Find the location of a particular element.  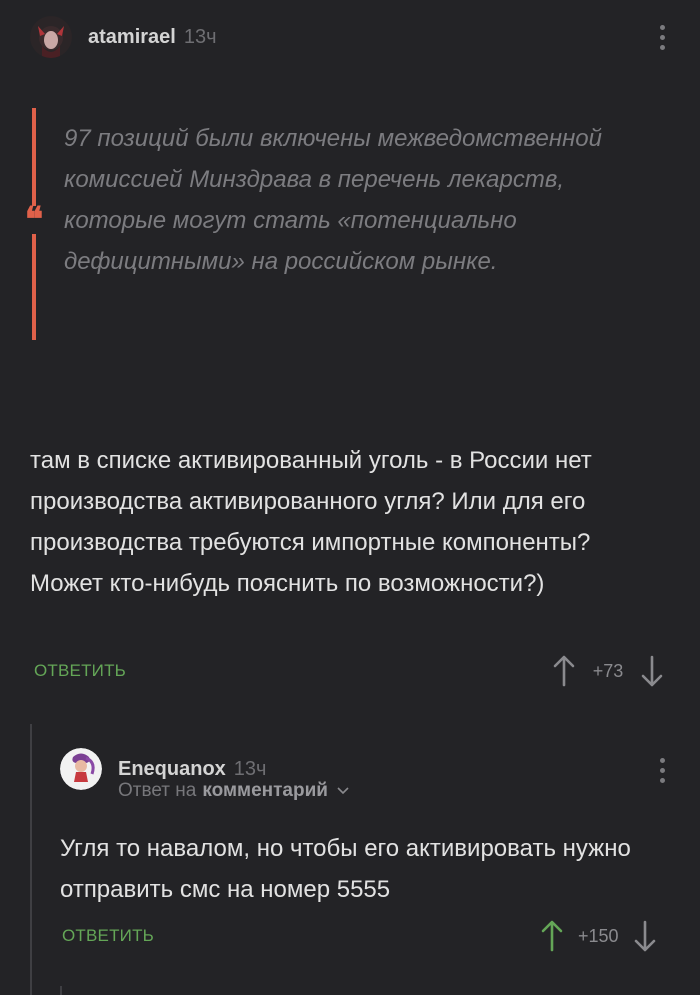

quote-icon: ❝ is located at coordinates (34, 220).